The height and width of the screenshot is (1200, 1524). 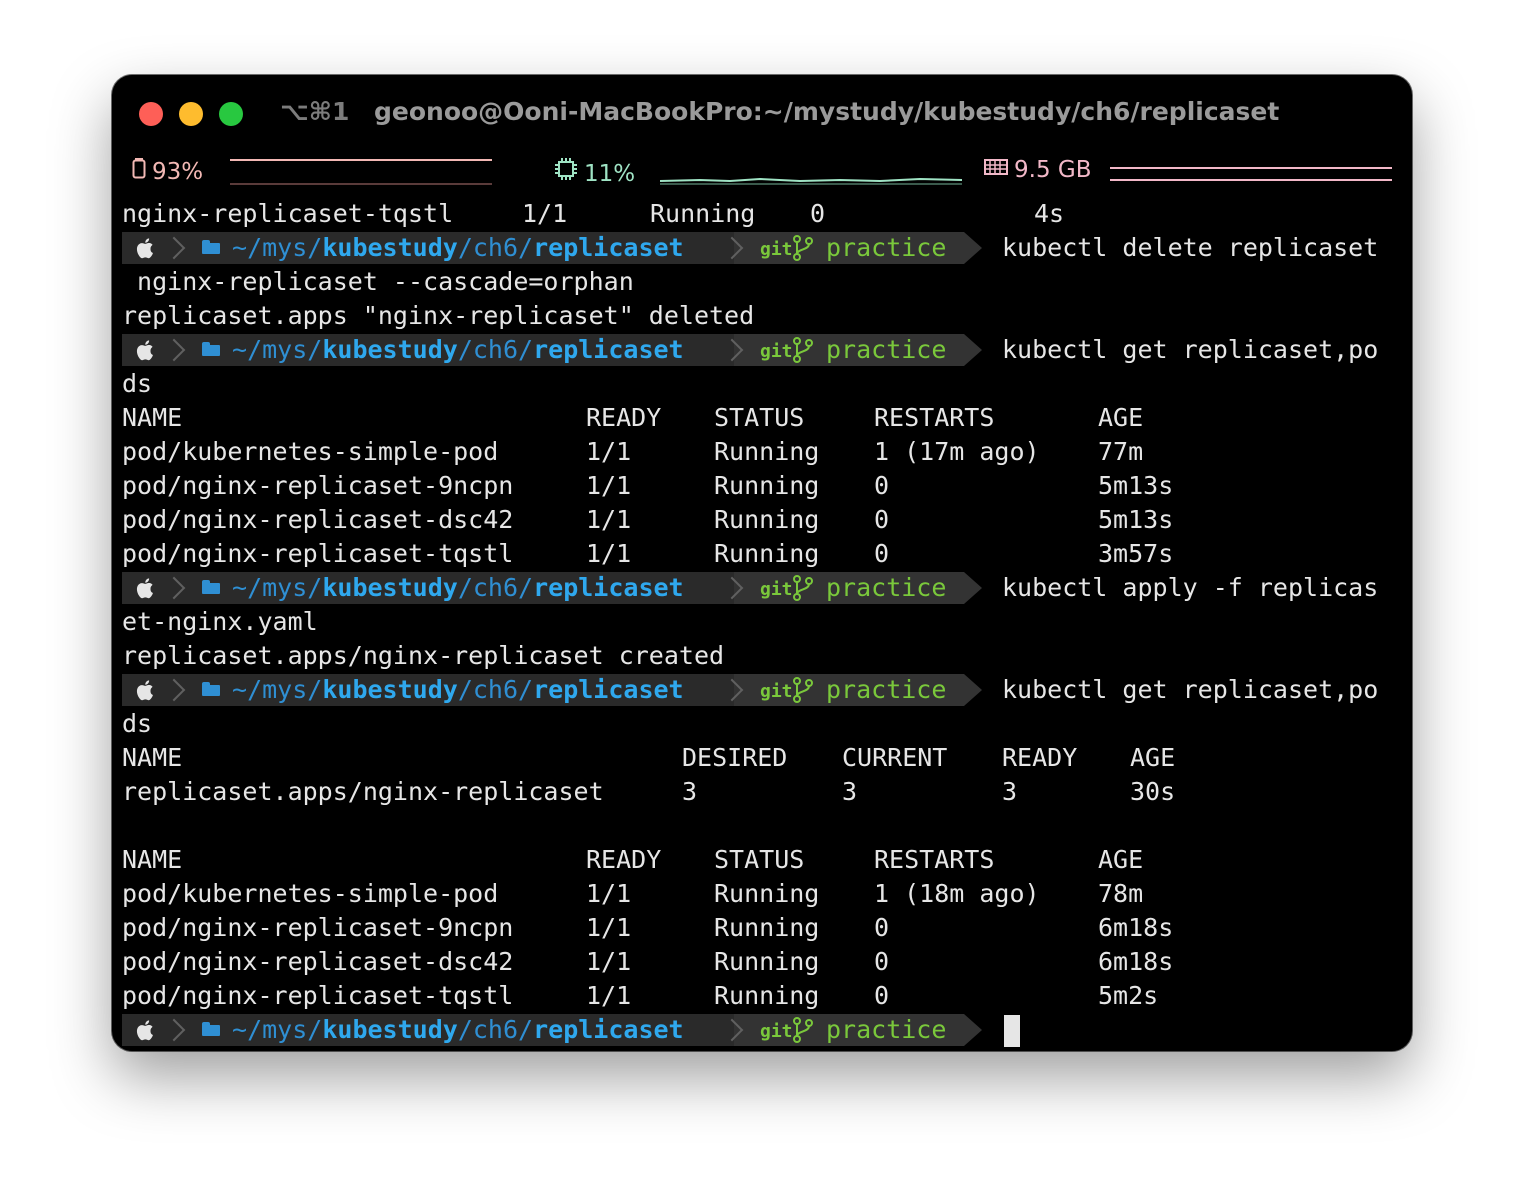 What do you see at coordinates (220, 621) in the screenshot?
I see `command-continuation: et-nginx.yaml` at bounding box center [220, 621].